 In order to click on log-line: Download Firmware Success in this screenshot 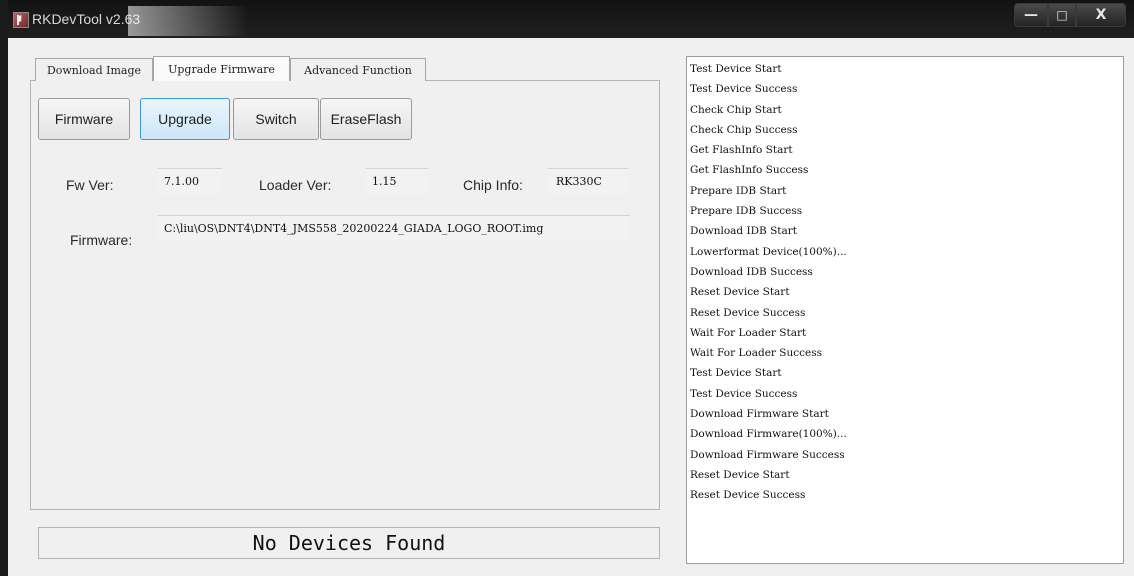, I will do `click(767, 454)`.